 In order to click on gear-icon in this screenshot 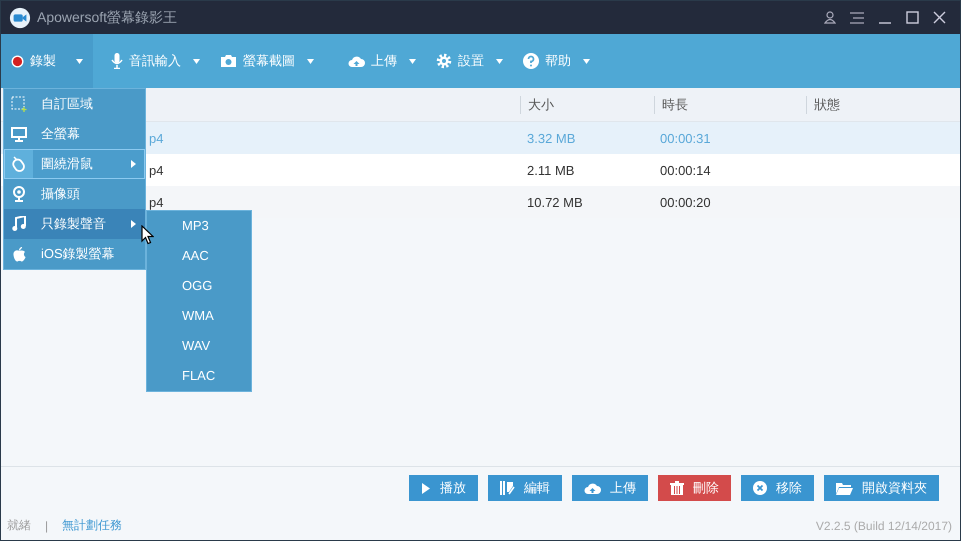, I will do `click(444, 61)`.